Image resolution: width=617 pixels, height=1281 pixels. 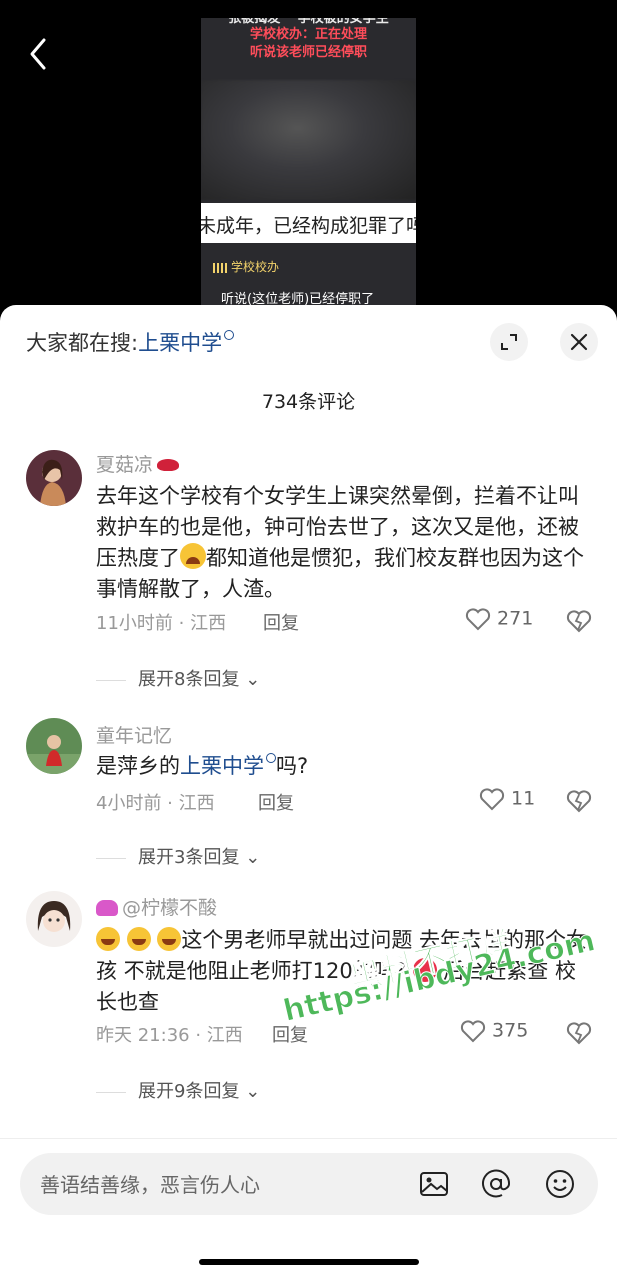 I want to click on expand-replies: 展开9条回复 ⌄, so click(x=178, y=1090).